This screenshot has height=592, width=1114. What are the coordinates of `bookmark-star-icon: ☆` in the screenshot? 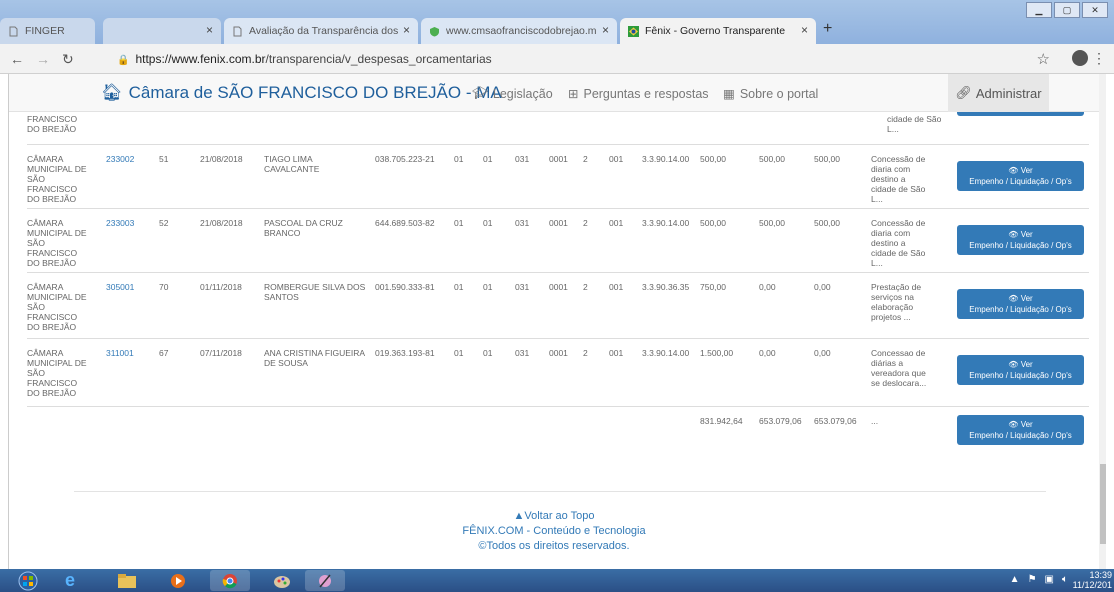 It's located at (1043, 59).